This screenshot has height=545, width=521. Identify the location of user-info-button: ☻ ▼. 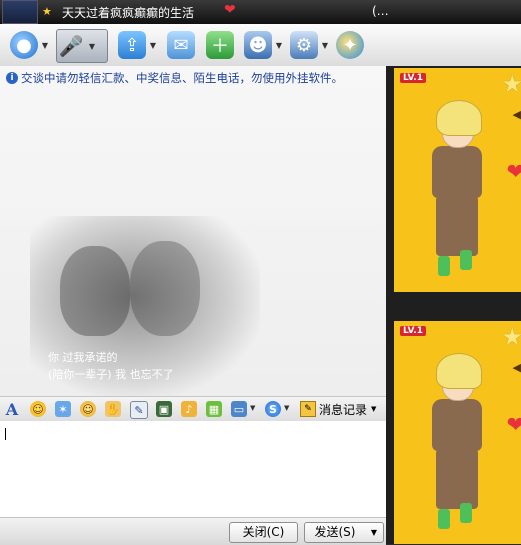
(264, 45).